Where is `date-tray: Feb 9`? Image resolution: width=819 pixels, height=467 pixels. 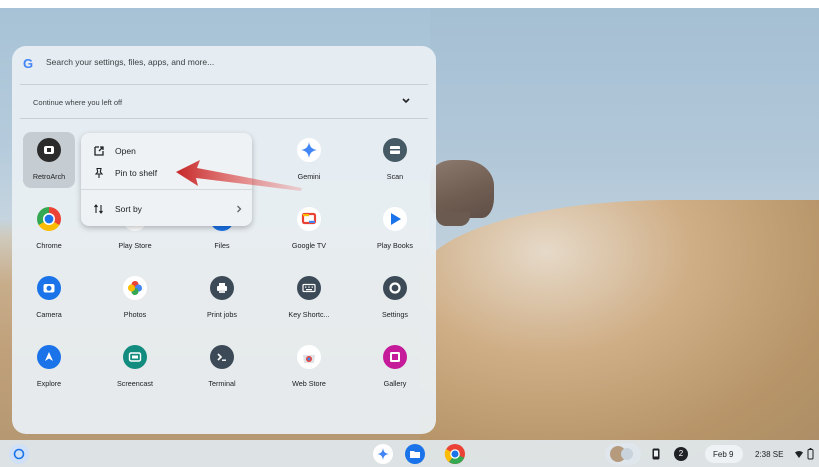 date-tray: Feb 9 is located at coordinates (724, 454).